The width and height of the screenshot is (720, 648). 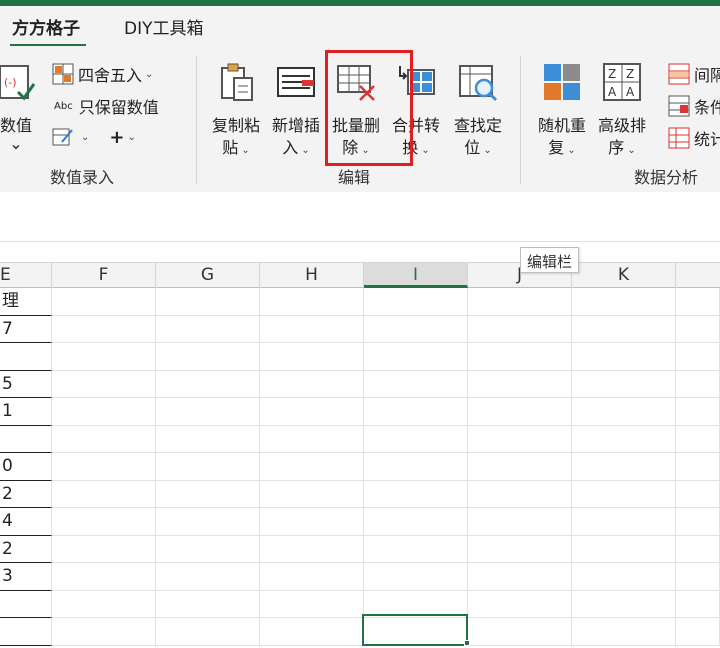 What do you see at coordinates (23, 108) in the screenshot?
I see `number-button: (-) 数值 ⌄` at bounding box center [23, 108].